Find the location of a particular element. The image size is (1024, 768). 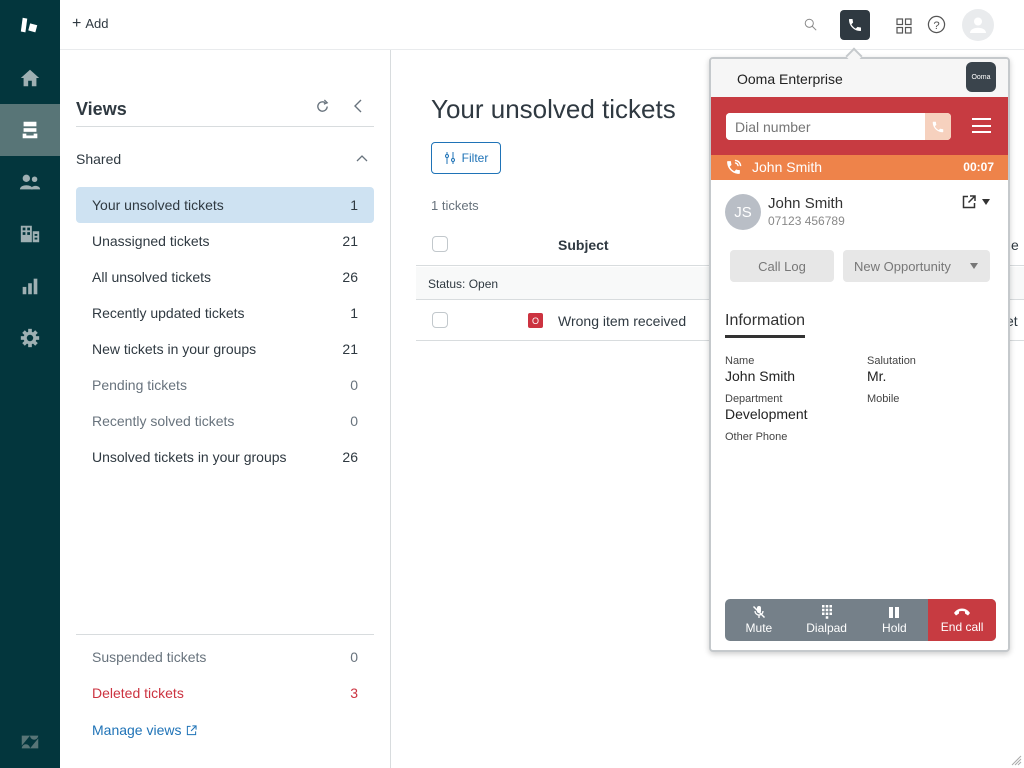

zendesk-icon is located at coordinates (30, 742).